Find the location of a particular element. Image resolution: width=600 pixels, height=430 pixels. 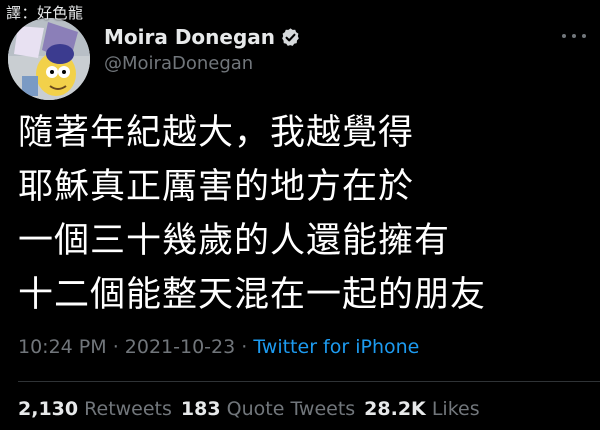

retweets-stat: 2,130 Retweets is located at coordinates (95, 409).